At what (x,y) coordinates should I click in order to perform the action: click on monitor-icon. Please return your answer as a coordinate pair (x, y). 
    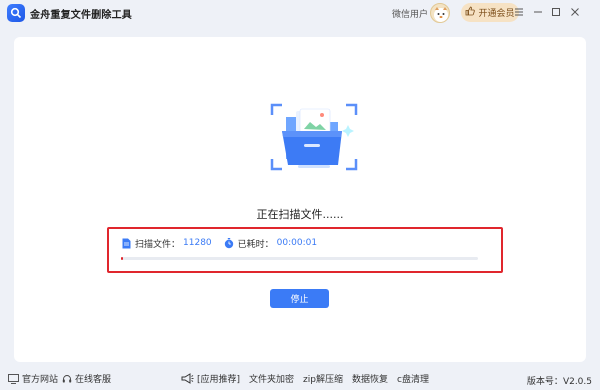
    Looking at the image, I should click on (13, 378).